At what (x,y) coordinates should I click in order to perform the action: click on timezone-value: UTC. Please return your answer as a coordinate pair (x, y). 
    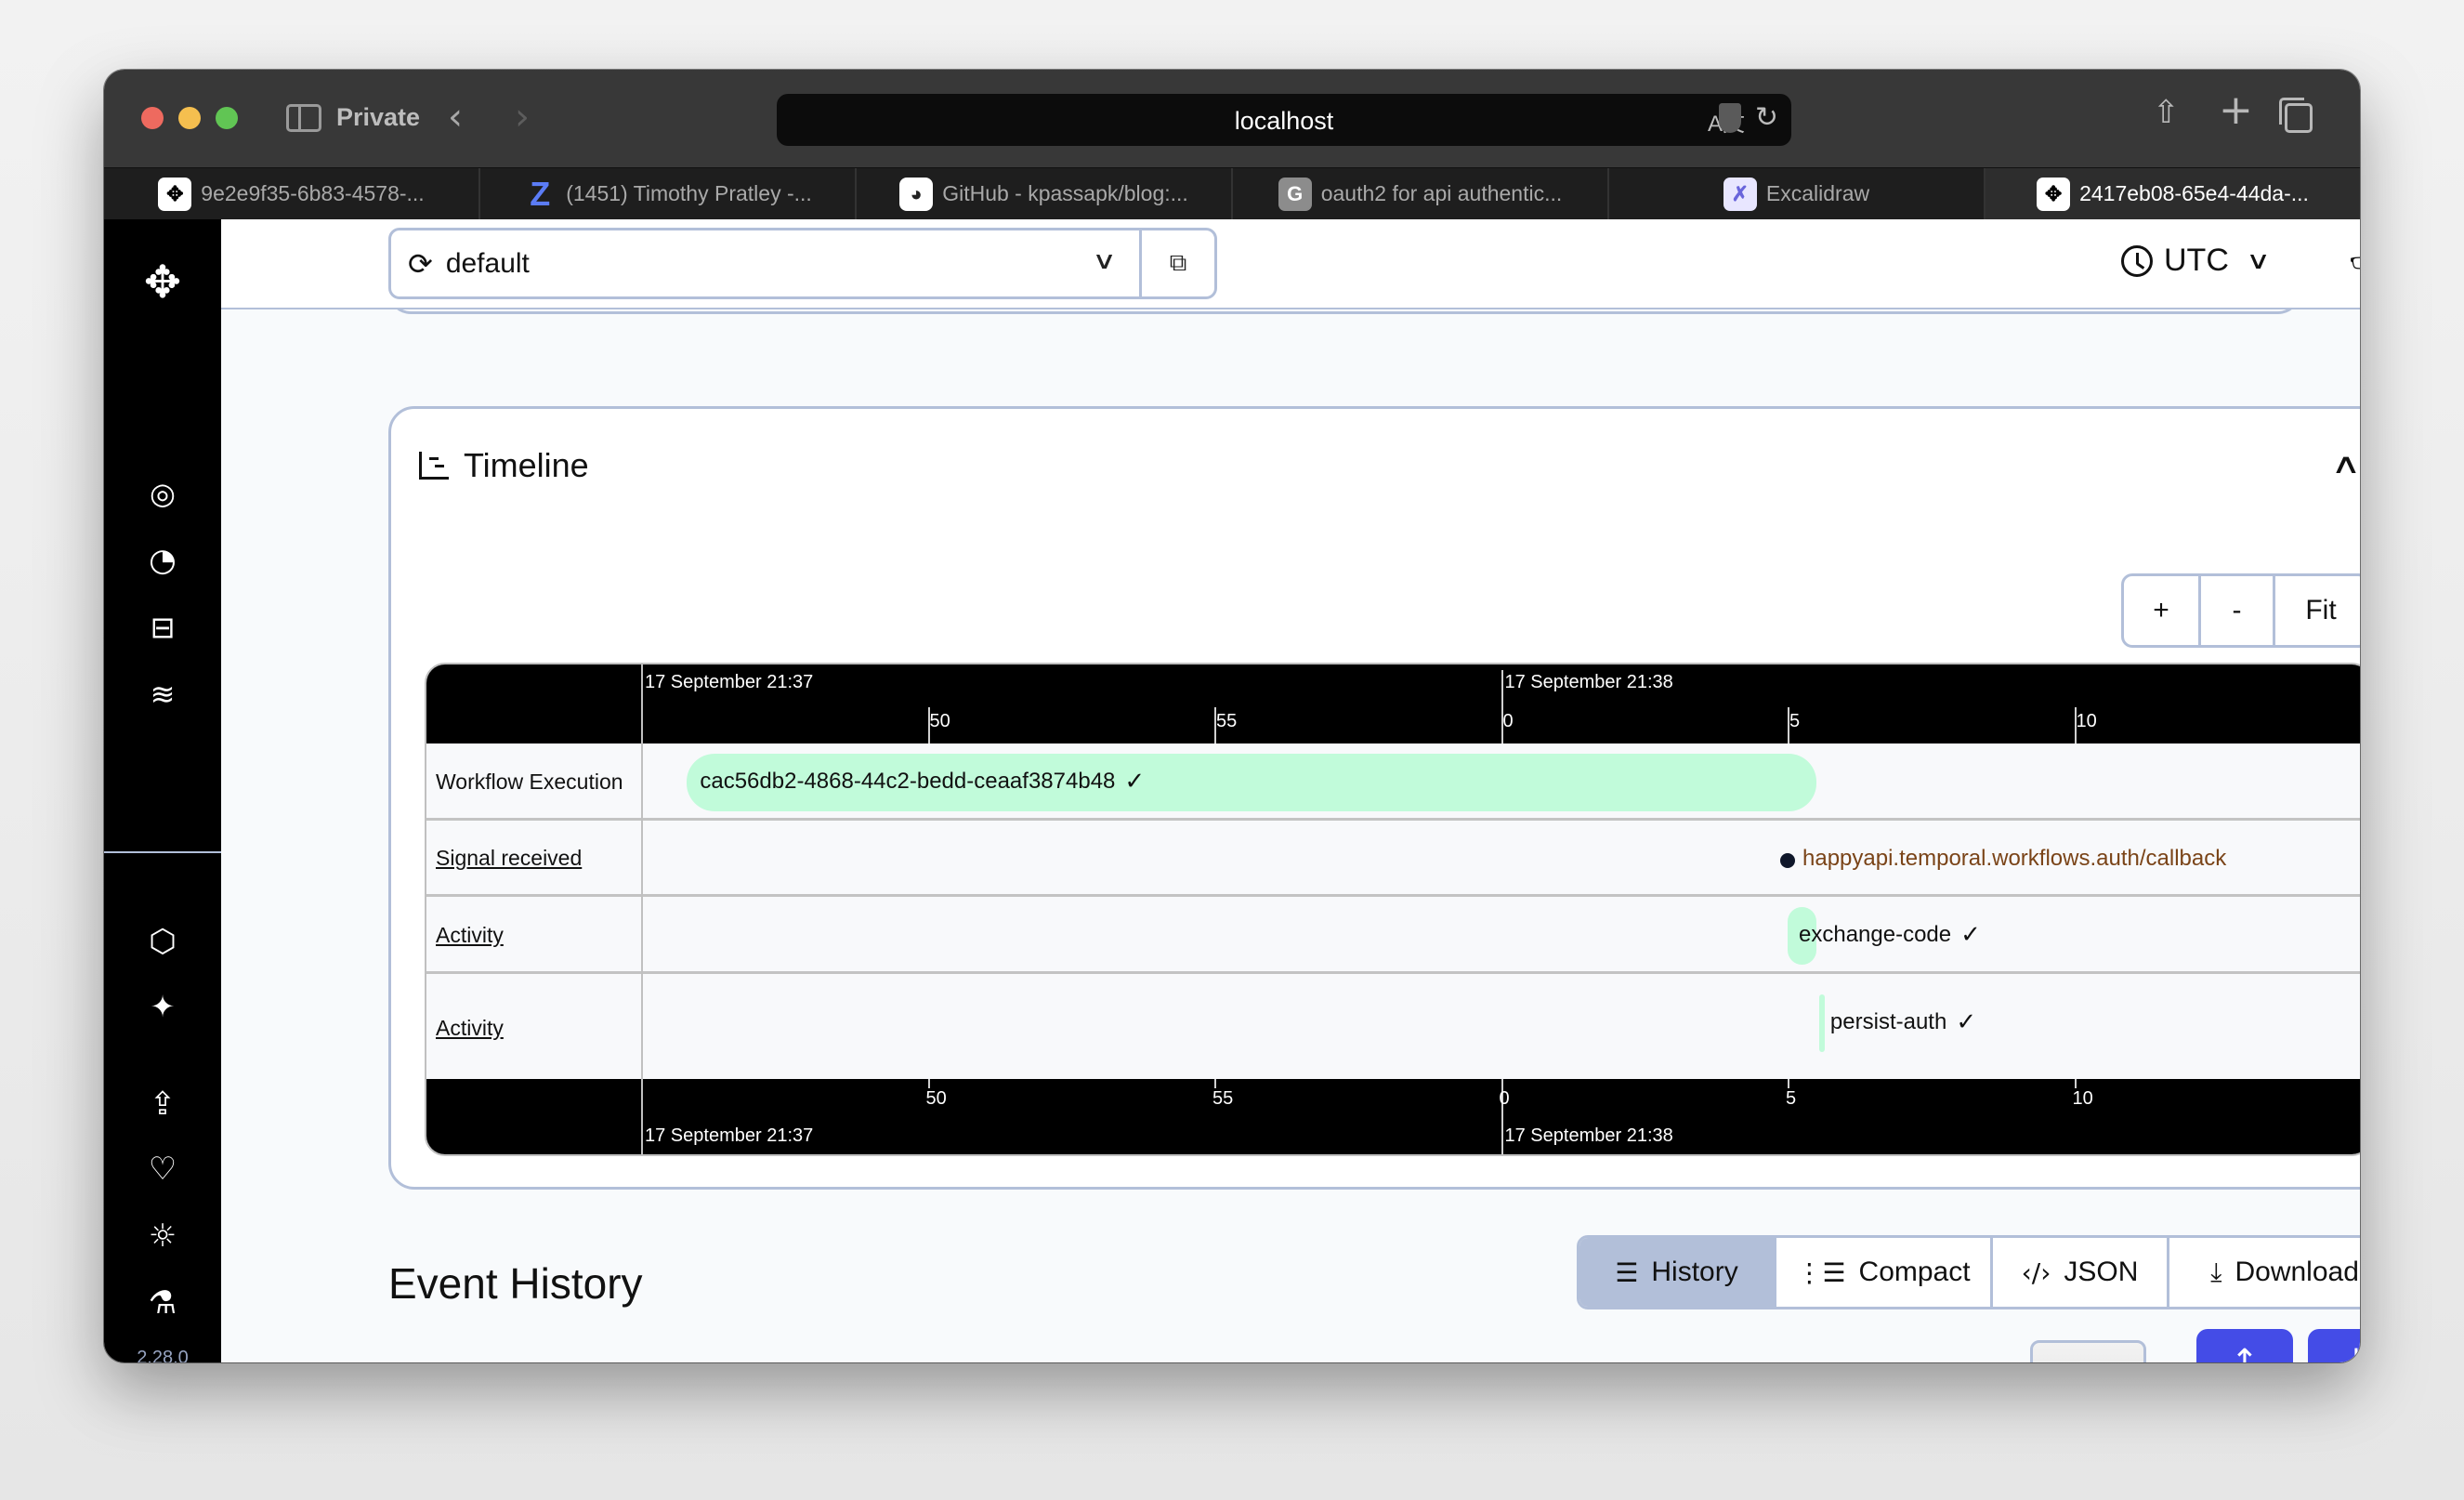
    Looking at the image, I should click on (2197, 260).